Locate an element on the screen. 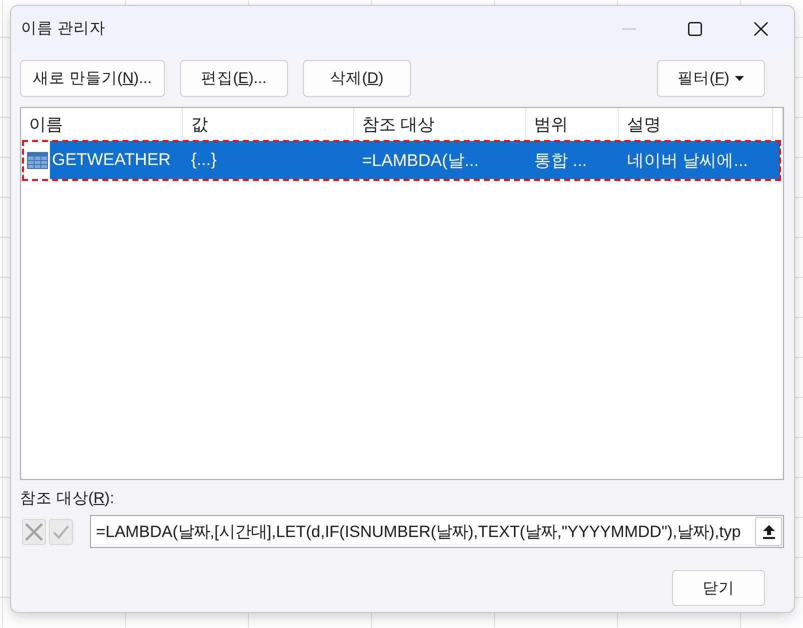 This screenshot has height=628, width=803. table-icon is located at coordinates (37, 160).